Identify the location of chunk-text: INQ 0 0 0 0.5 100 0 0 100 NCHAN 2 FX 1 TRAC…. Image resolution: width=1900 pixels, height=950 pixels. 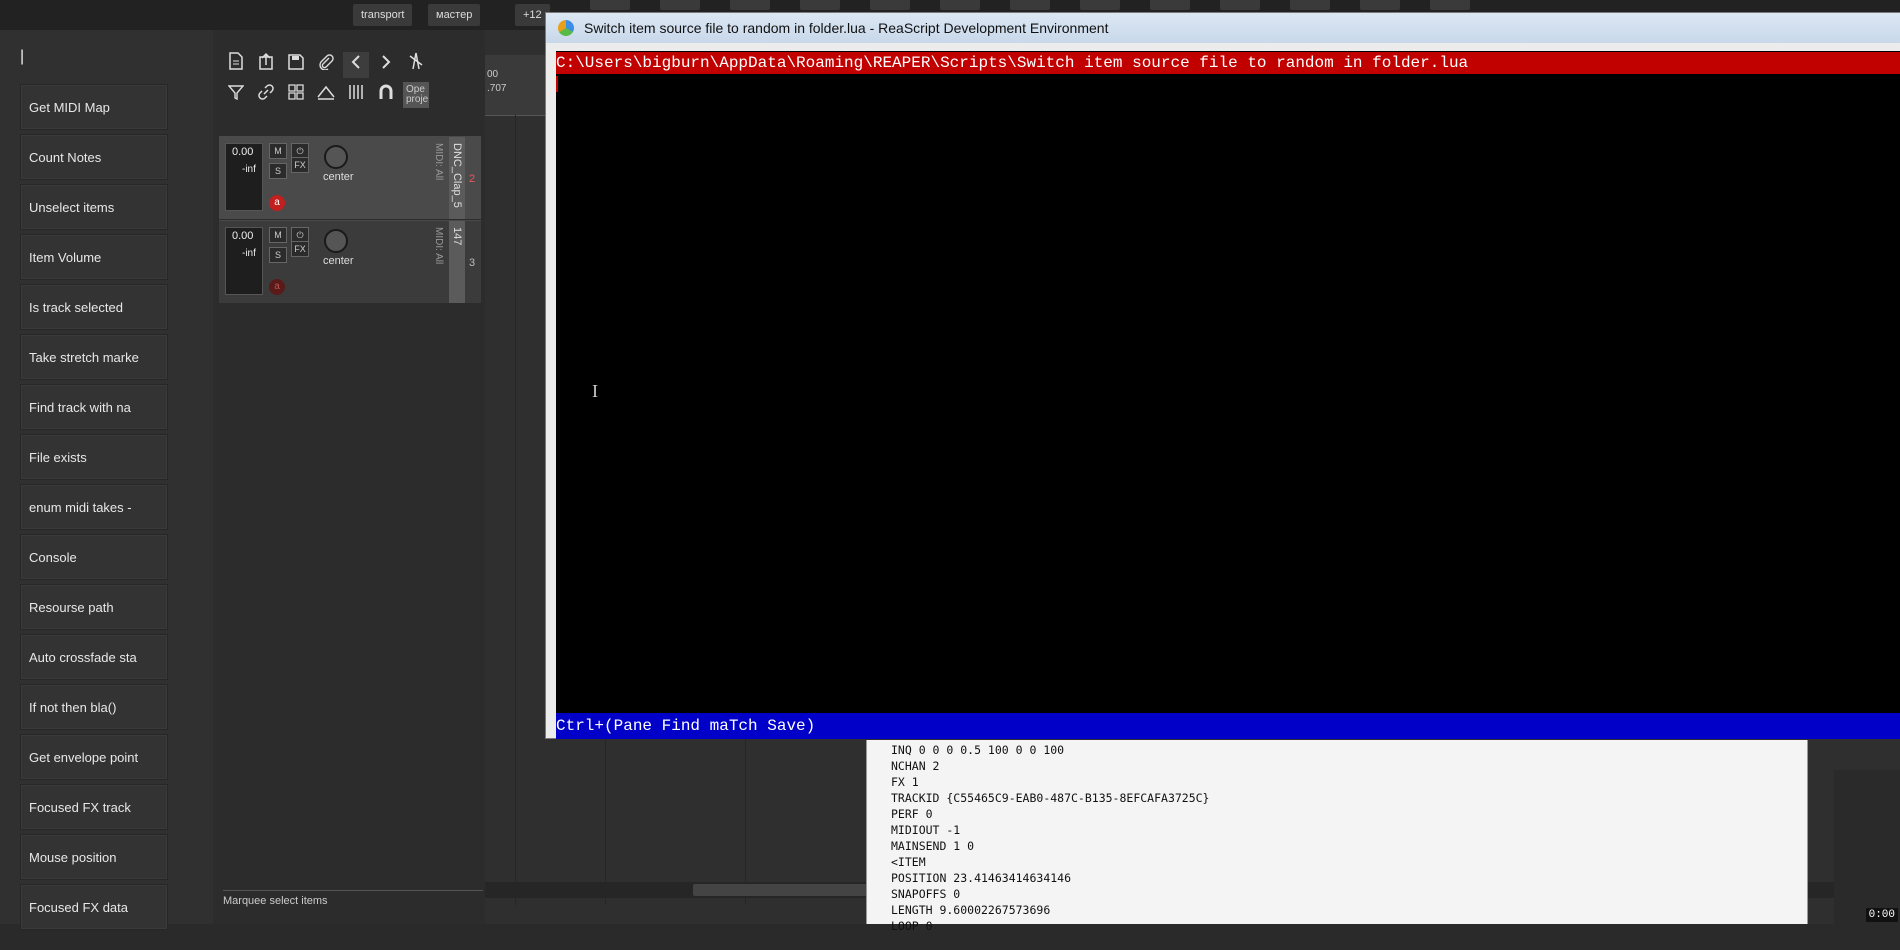
(1337, 838).